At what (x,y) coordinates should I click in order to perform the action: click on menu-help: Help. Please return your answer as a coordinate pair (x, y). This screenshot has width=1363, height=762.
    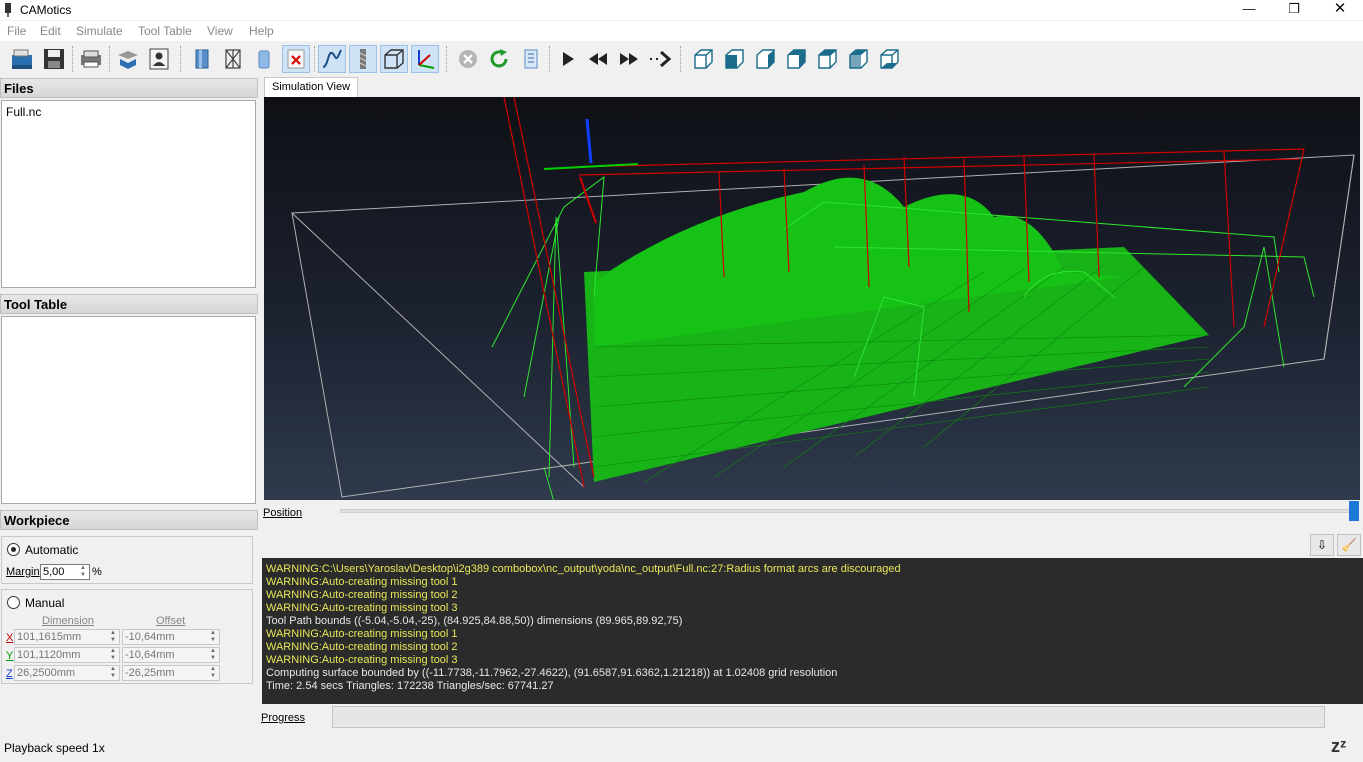
    Looking at the image, I should click on (261, 31).